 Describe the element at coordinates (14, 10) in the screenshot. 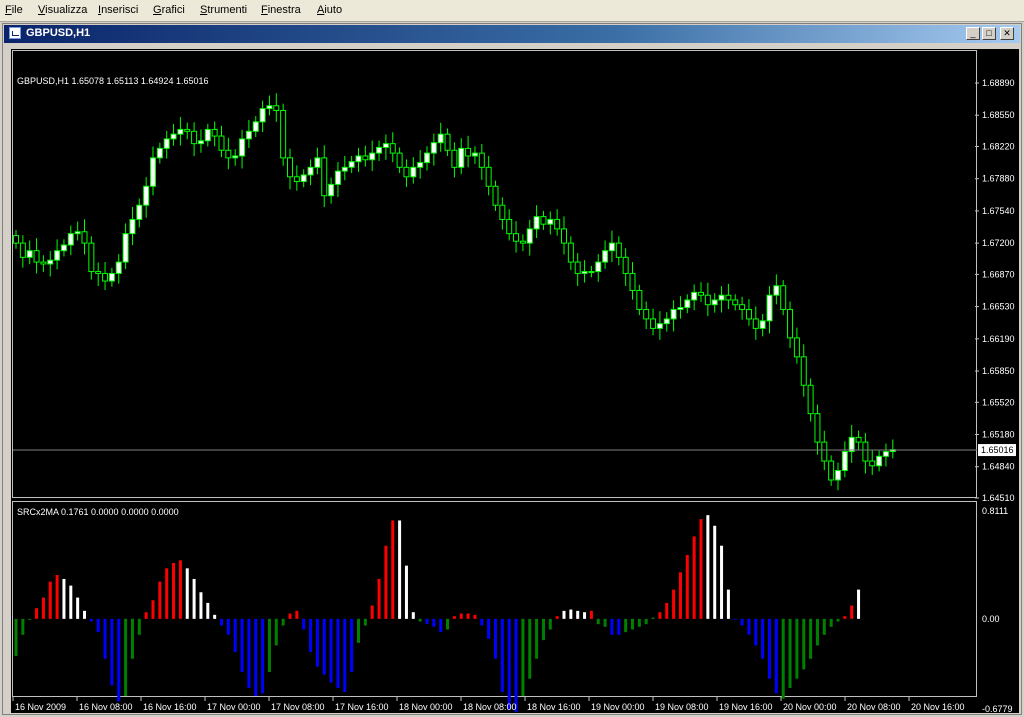

I see `menu-item-file: File` at that location.